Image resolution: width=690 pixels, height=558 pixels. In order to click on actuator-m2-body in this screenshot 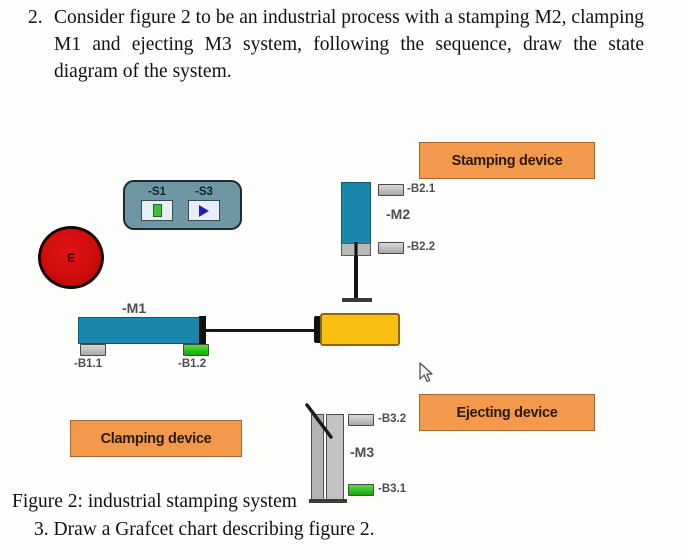, I will do `click(356, 213)`.